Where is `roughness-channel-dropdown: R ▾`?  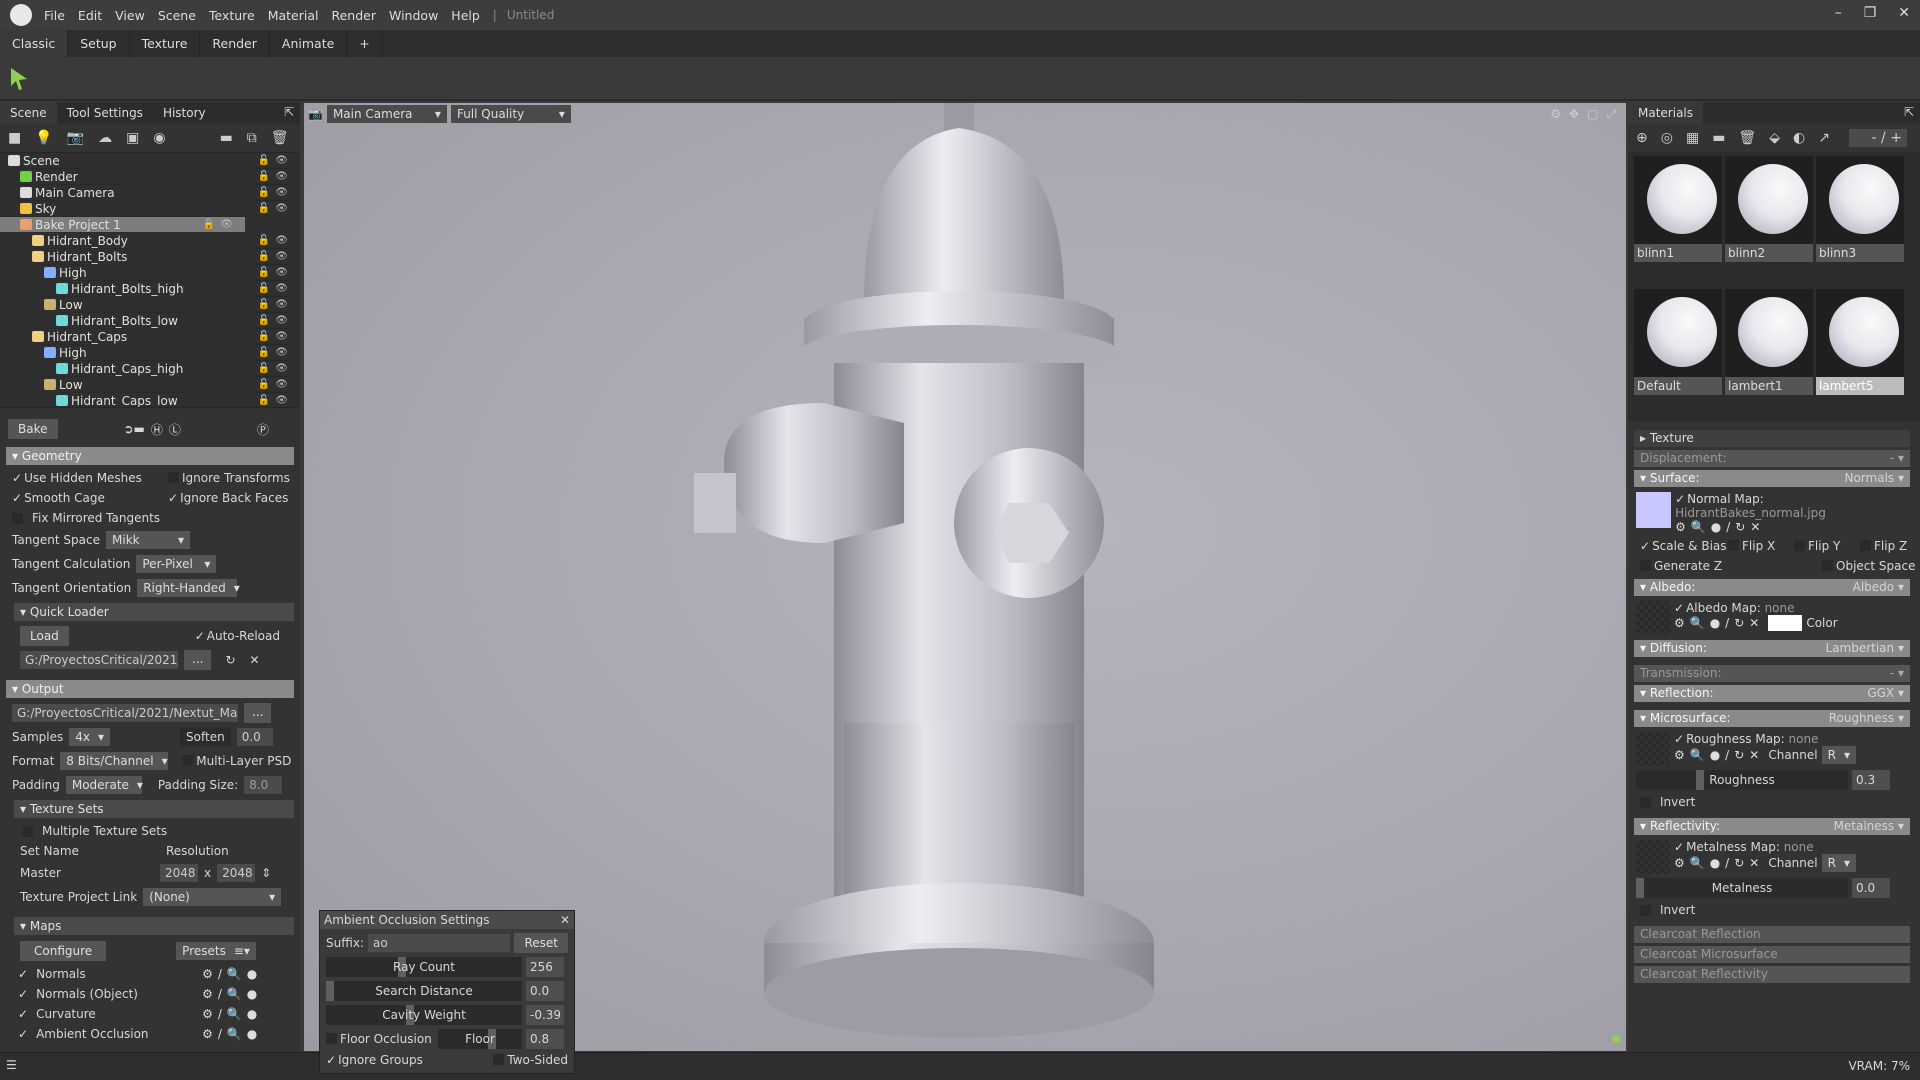 roughness-channel-dropdown: R ▾ is located at coordinates (1838, 755).